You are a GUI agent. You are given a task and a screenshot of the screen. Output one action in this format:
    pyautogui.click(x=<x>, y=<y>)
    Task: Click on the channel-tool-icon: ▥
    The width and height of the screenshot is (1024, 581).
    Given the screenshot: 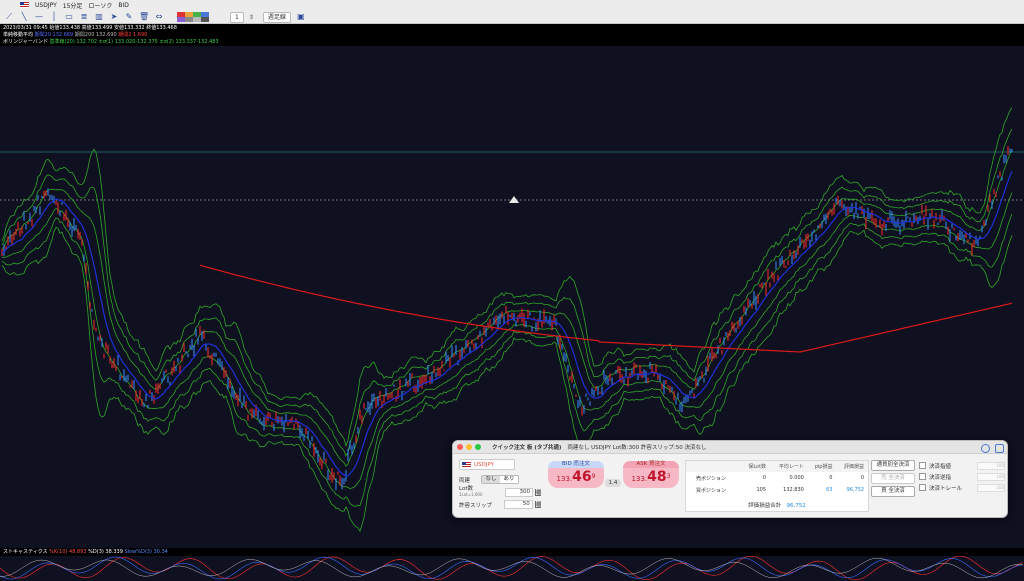 What is the action you would take?
    pyautogui.click(x=99, y=17)
    